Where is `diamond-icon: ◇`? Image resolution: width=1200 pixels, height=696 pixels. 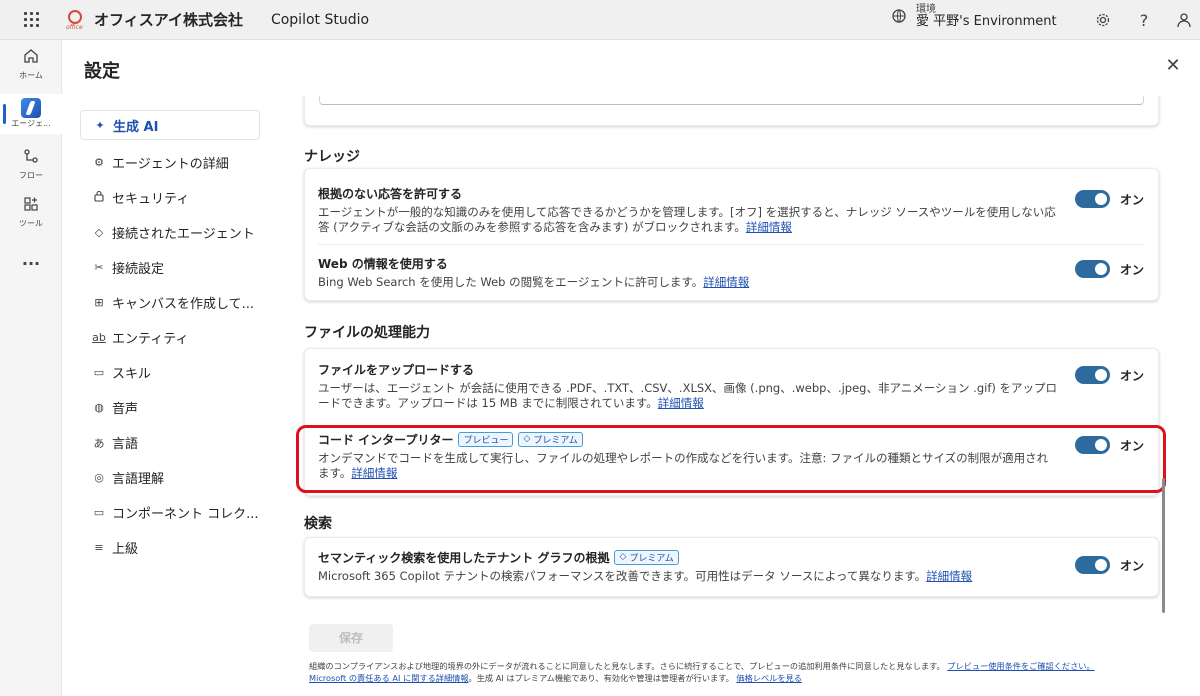
diamond-icon: ◇ is located at coordinates (623, 557).